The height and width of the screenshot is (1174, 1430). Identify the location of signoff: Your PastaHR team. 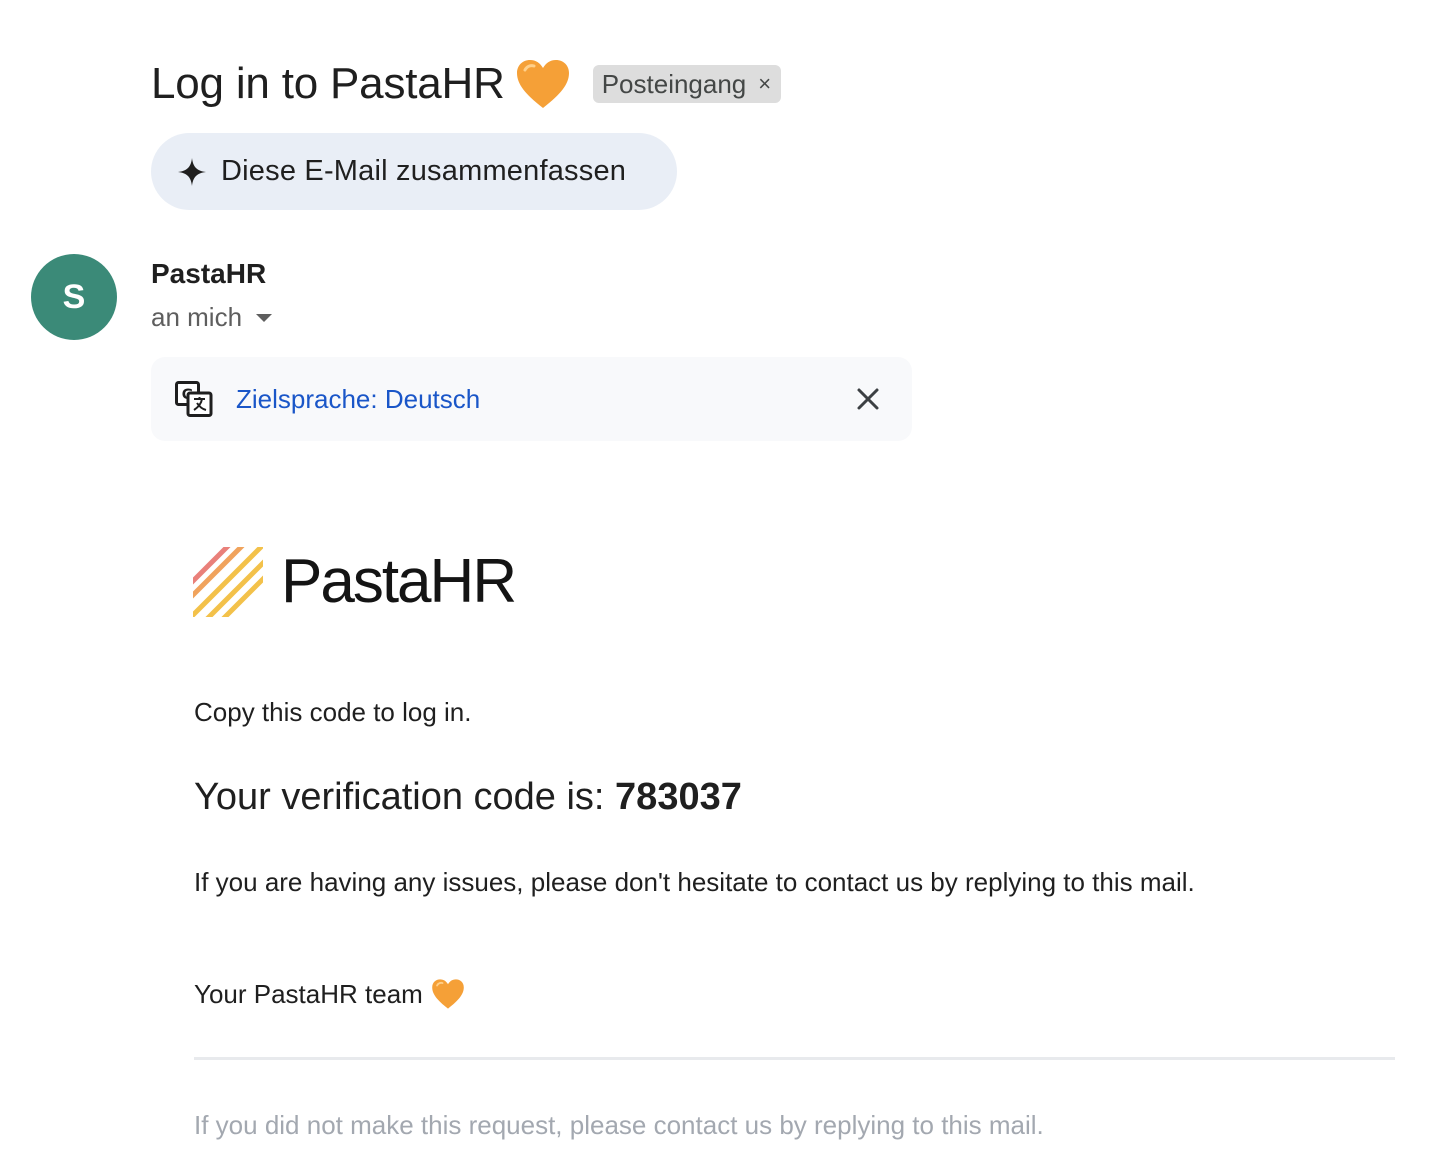
(329, 994).